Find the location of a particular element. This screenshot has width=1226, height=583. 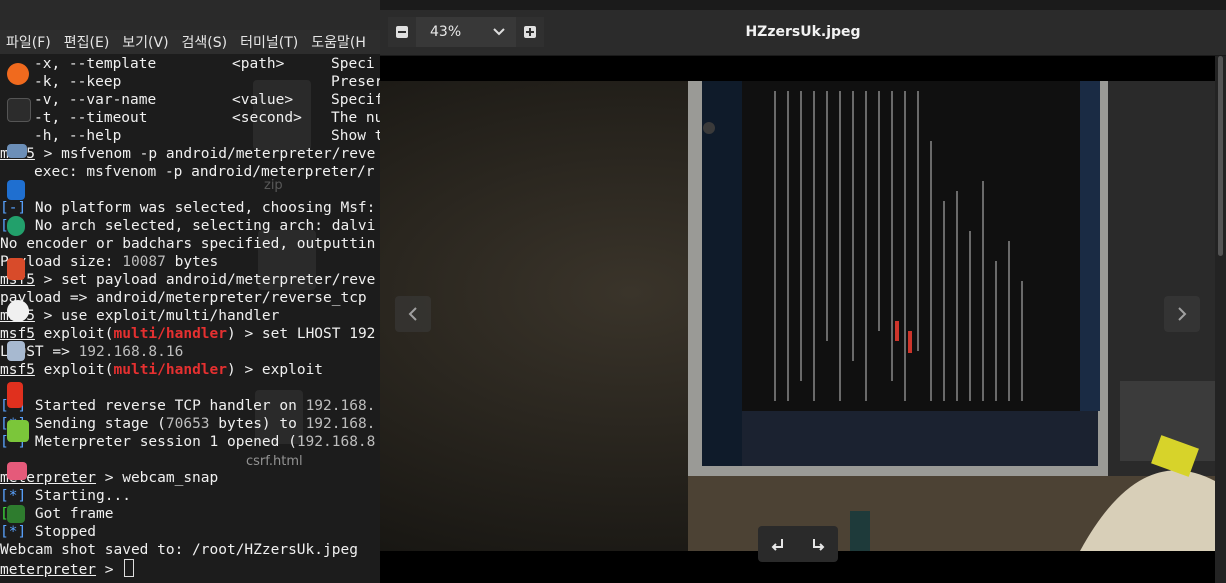

option-var-name: -v, --var-name is located at coordinates (95, 100).